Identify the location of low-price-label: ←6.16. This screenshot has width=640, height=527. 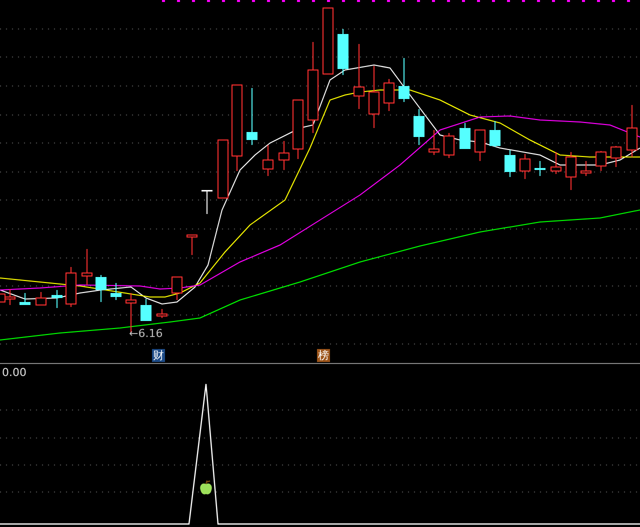
(146, 333).